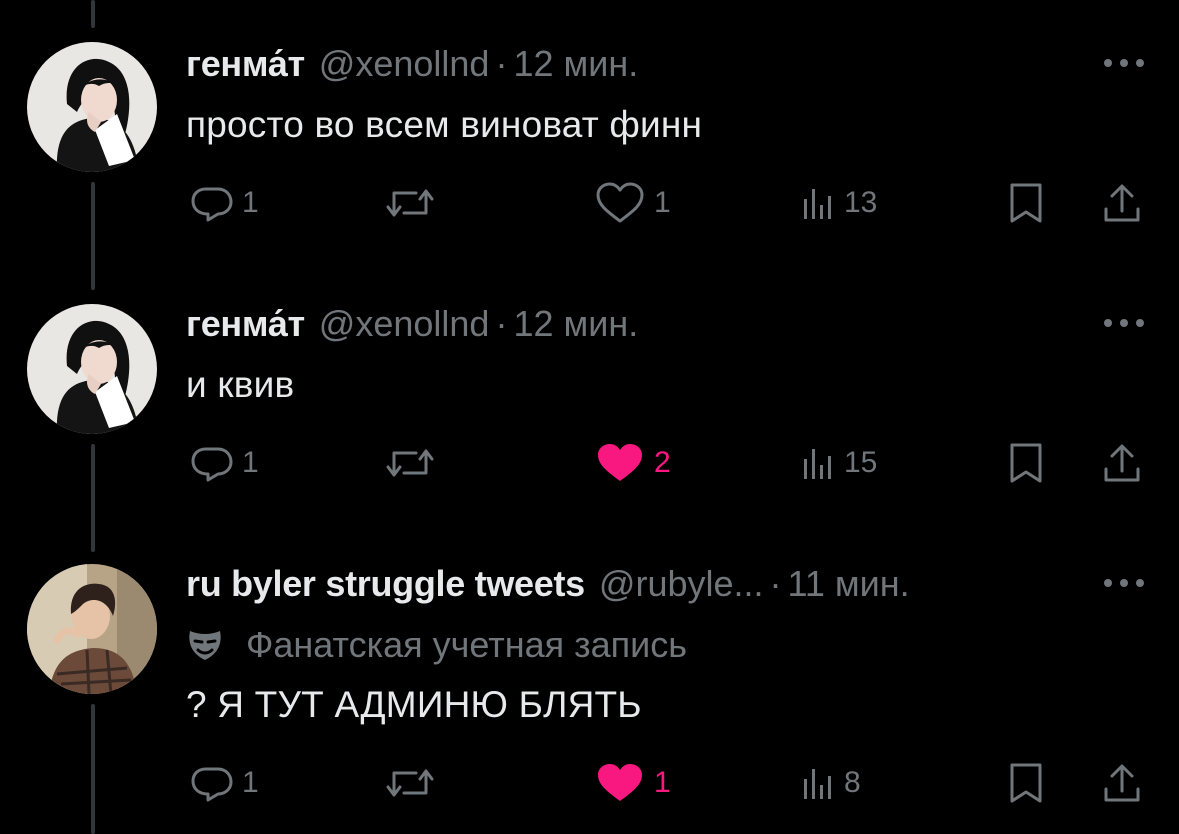  What do you see at coordinates (620, 783) in the screenshot?
I see `like-icon` at bounding box center [620, 783].